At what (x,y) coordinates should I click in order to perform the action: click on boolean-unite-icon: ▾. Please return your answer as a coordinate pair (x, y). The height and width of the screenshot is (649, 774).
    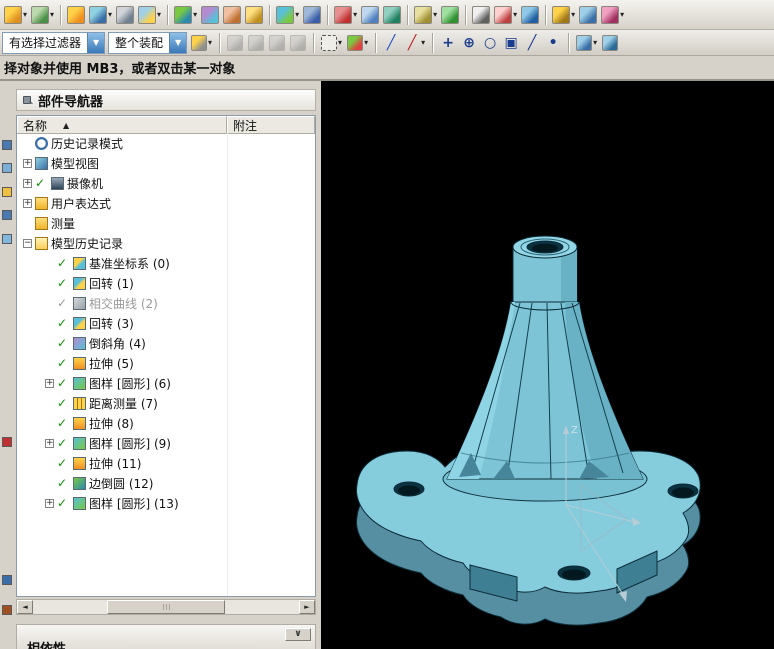
    Looking at the image, I should click on (149, 15).